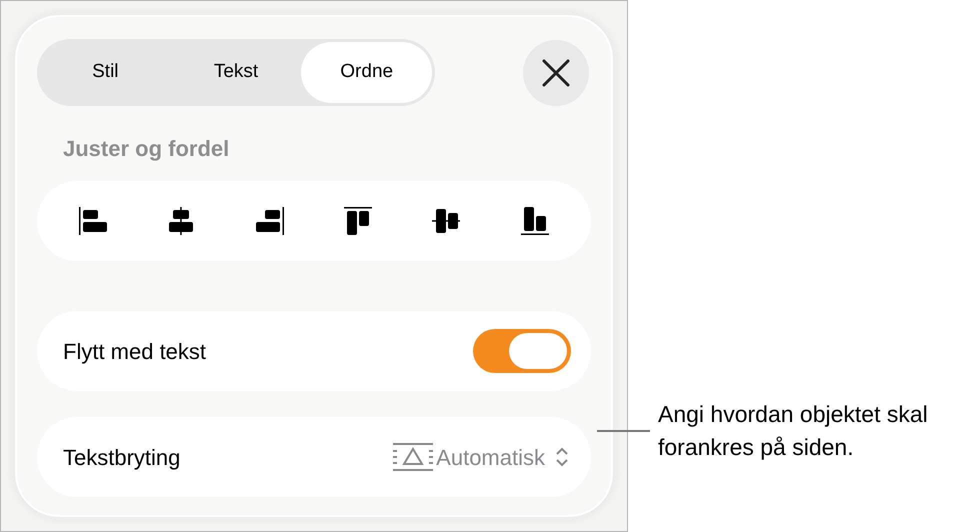  I want to click on text-wrap-icon, so click(413, 457).